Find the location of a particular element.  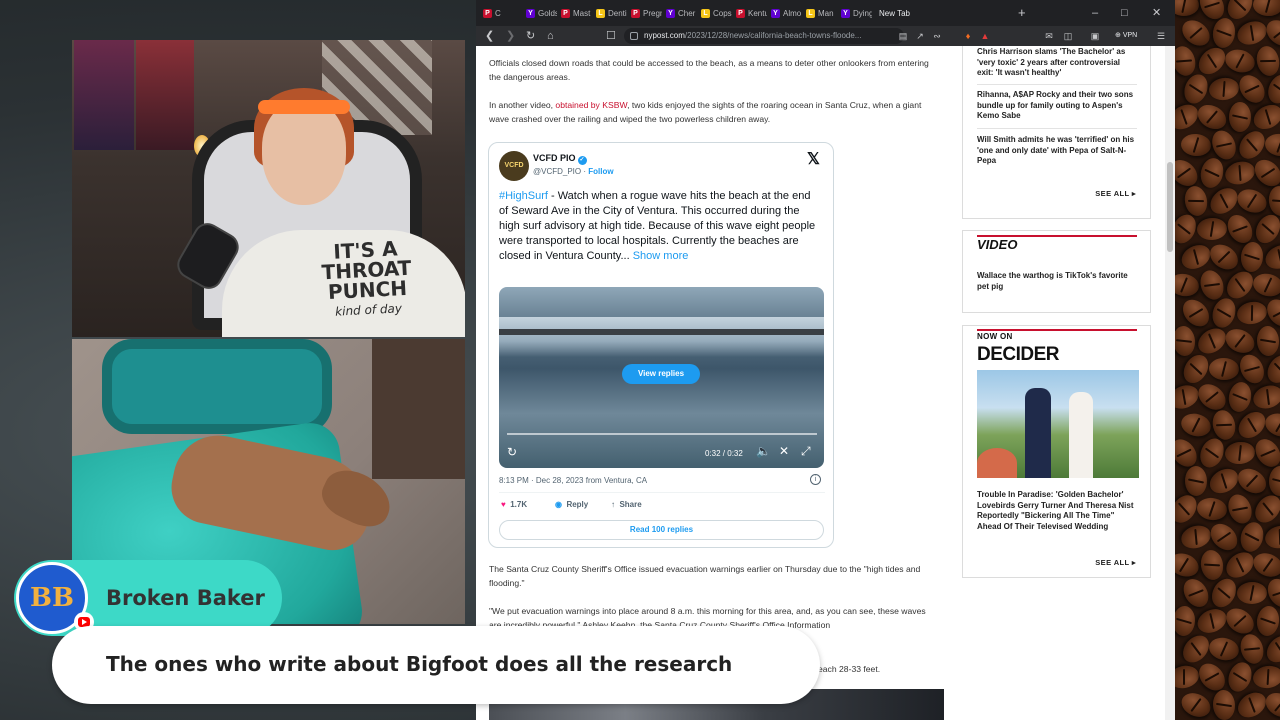

home-button: ⌂ is located at coordinates (550, 36).